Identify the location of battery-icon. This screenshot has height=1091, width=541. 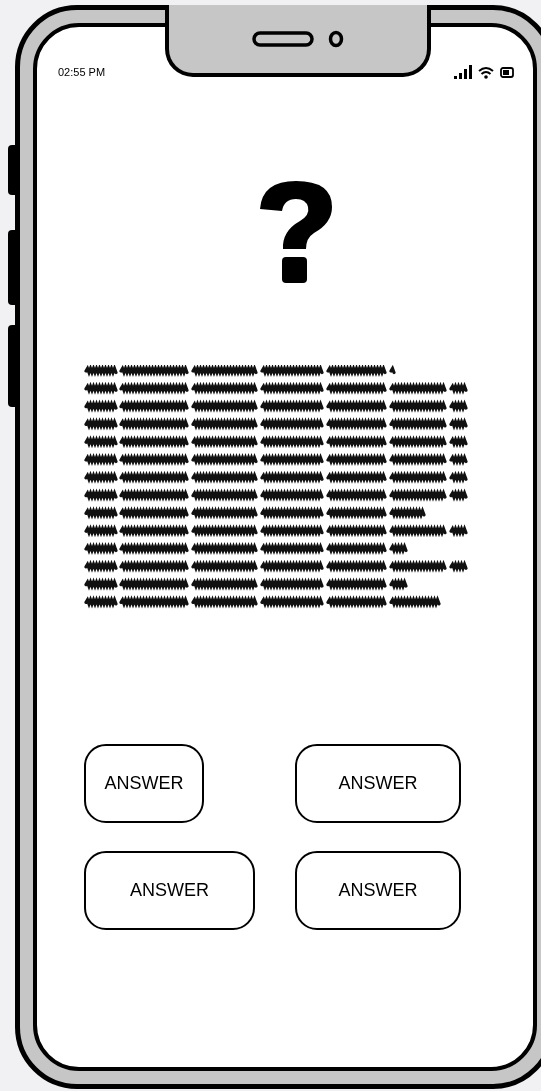
(507, 72).